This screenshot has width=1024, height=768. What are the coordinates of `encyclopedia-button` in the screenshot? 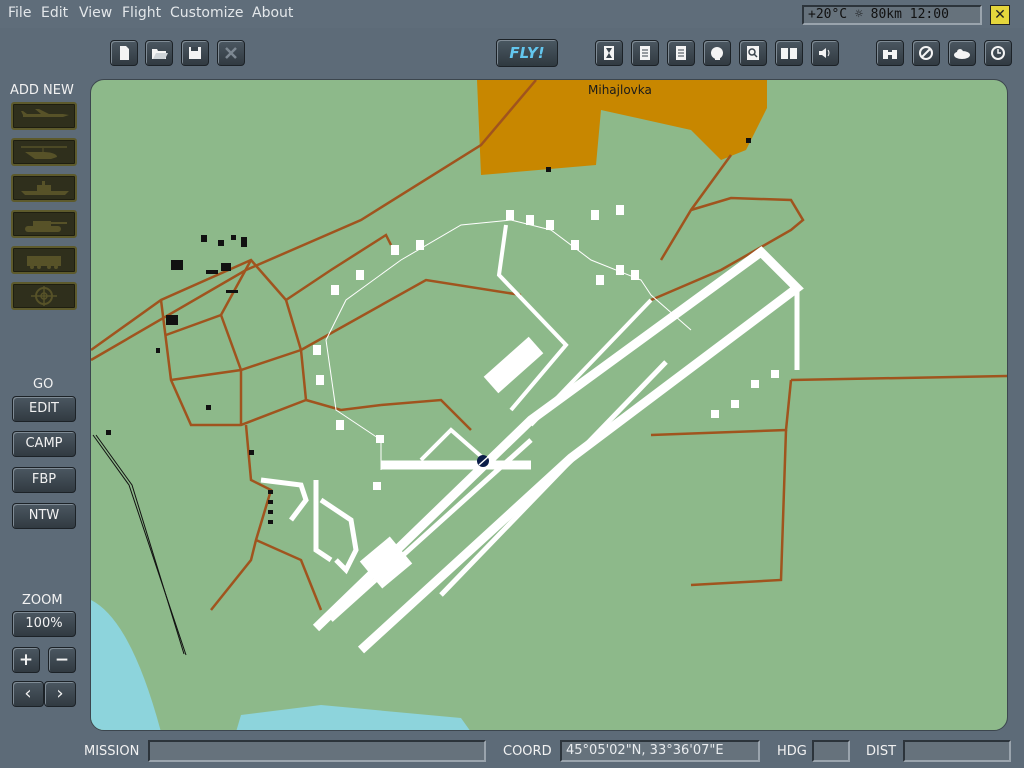 It's located at (789, 53).